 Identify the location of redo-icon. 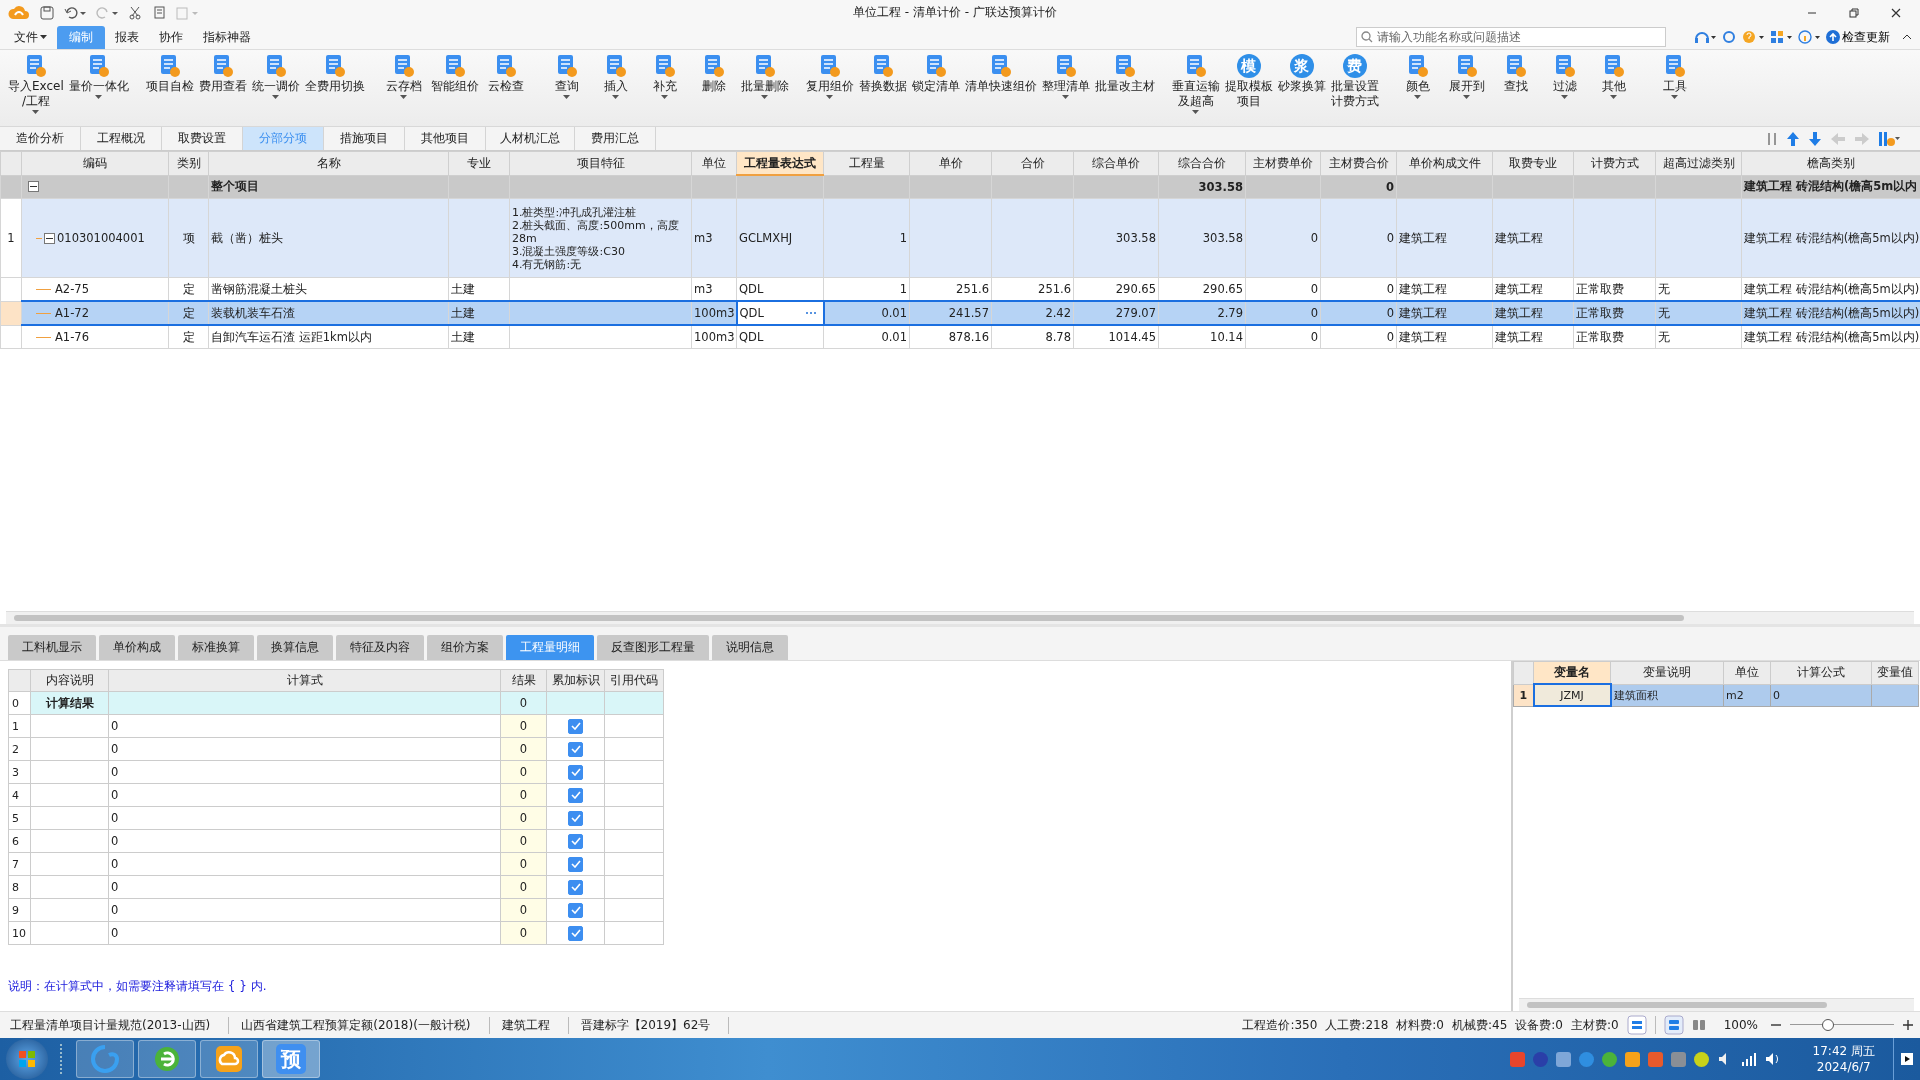
(107, 12).